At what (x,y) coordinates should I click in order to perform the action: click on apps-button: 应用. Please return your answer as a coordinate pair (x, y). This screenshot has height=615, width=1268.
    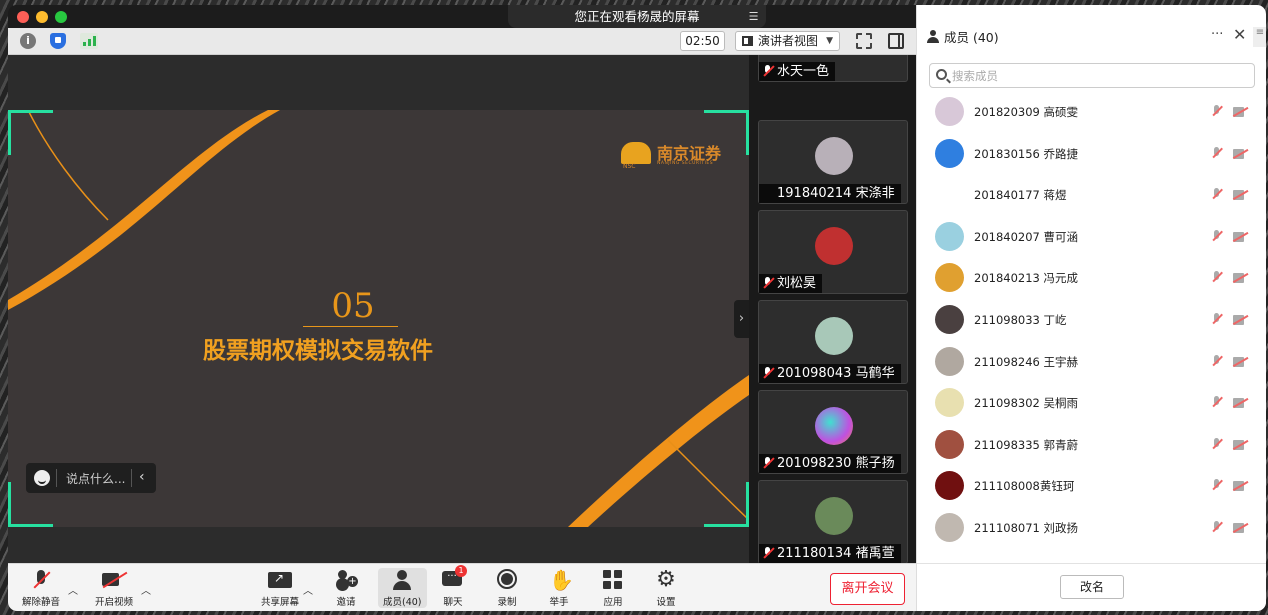
    Looking at the image, I should click on (613, 588).